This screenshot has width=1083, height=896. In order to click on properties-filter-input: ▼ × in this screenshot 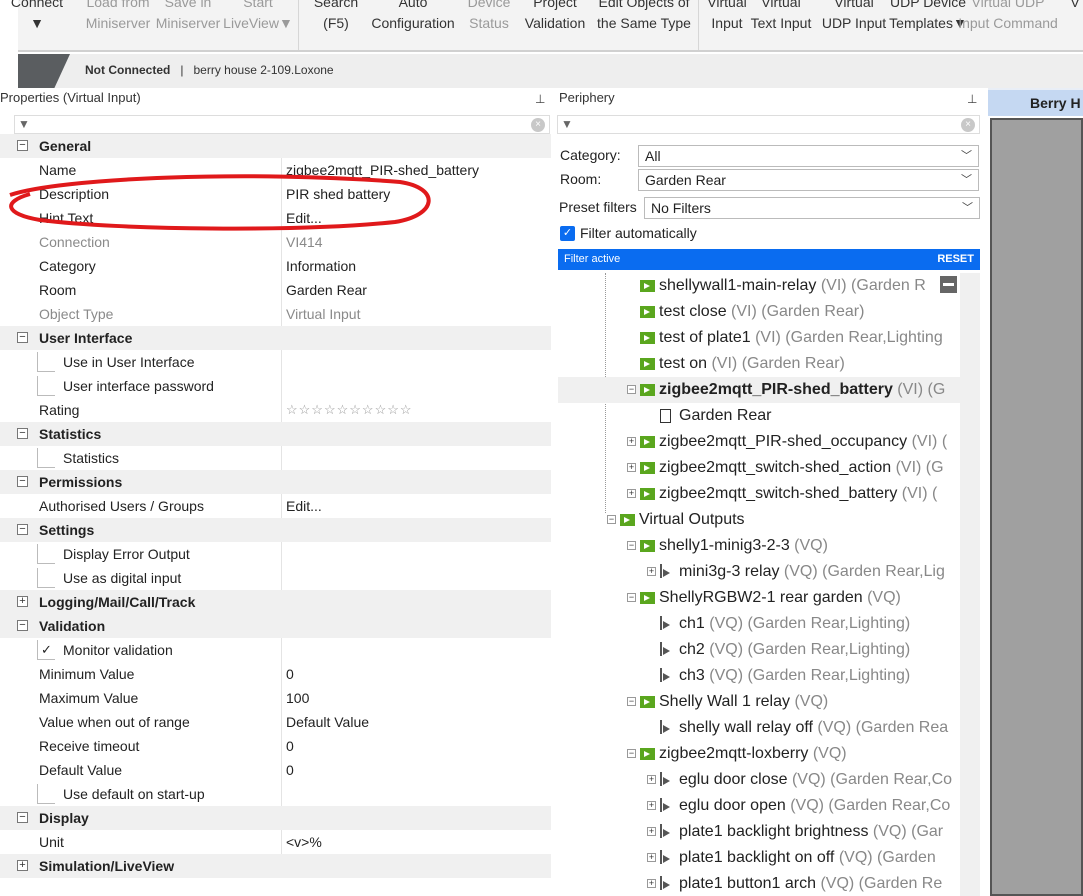, I will do `click(282, 124)`.